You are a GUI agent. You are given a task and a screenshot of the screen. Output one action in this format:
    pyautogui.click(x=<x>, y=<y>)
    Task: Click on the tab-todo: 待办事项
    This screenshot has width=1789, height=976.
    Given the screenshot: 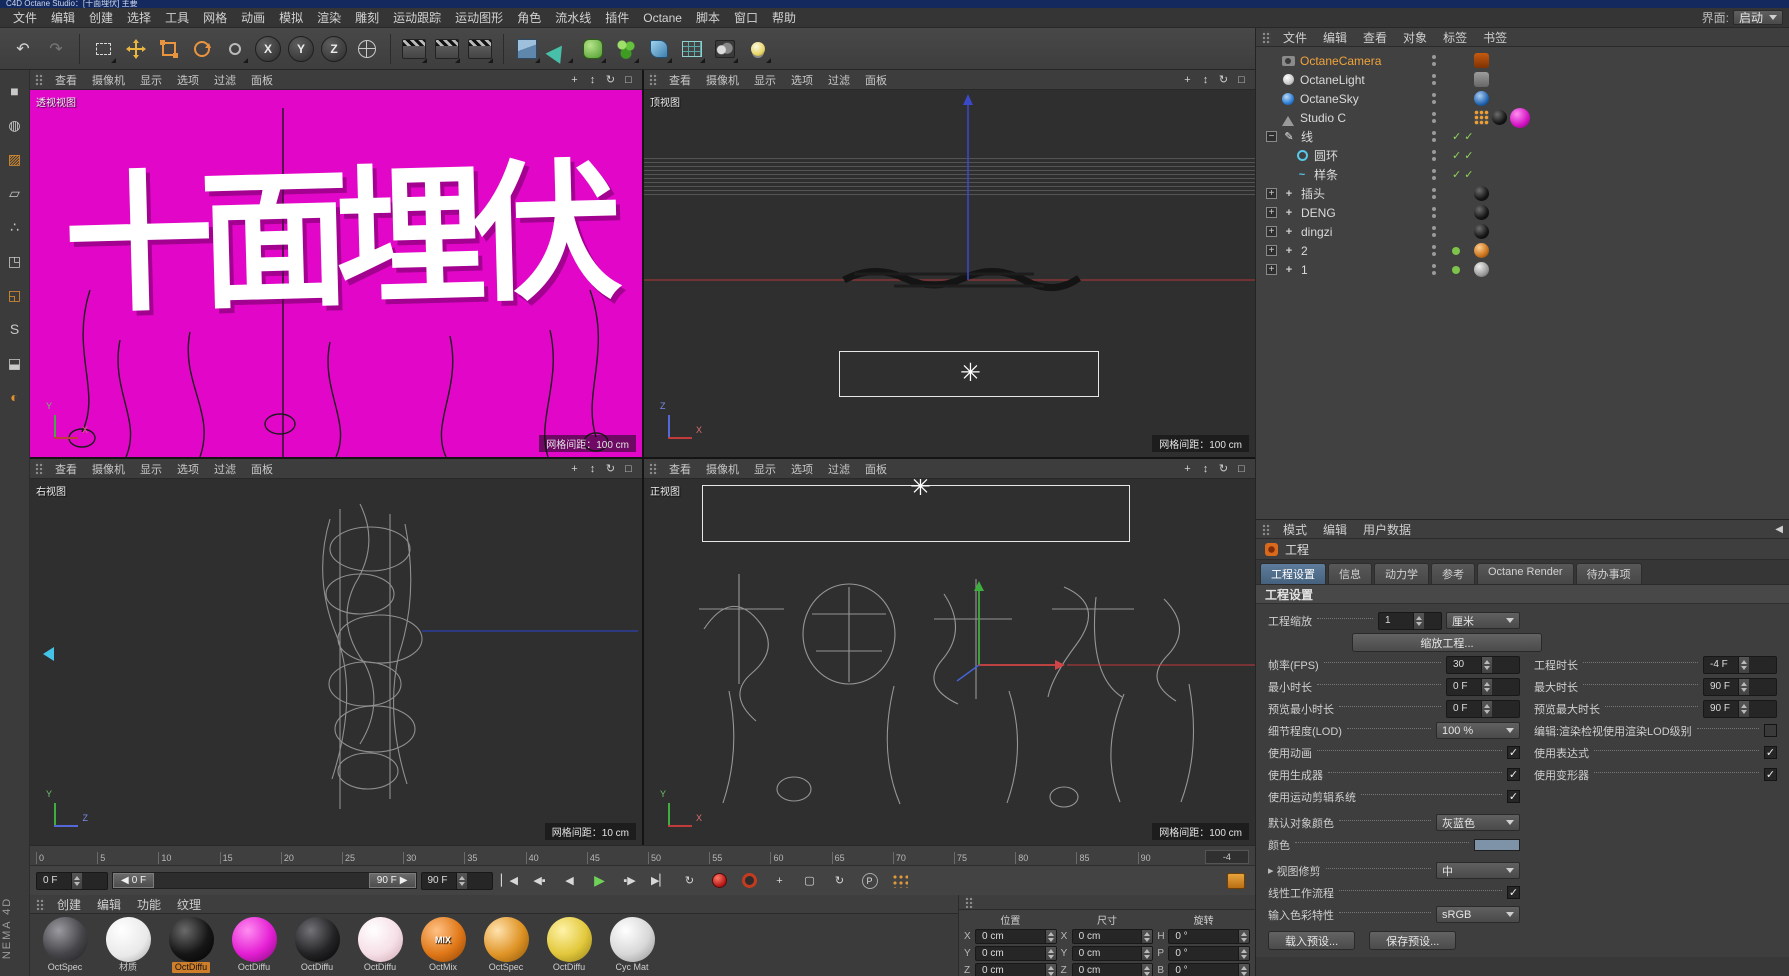 What is the action you would take?
    pyautogui.click(x=1608, y=573)
    